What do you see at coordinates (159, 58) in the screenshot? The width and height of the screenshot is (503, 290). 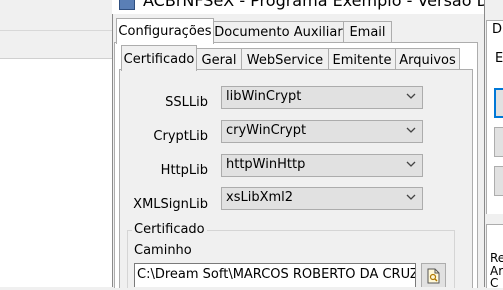 I see `tab-certificado: Certificado` at bounding box center [159, 58].